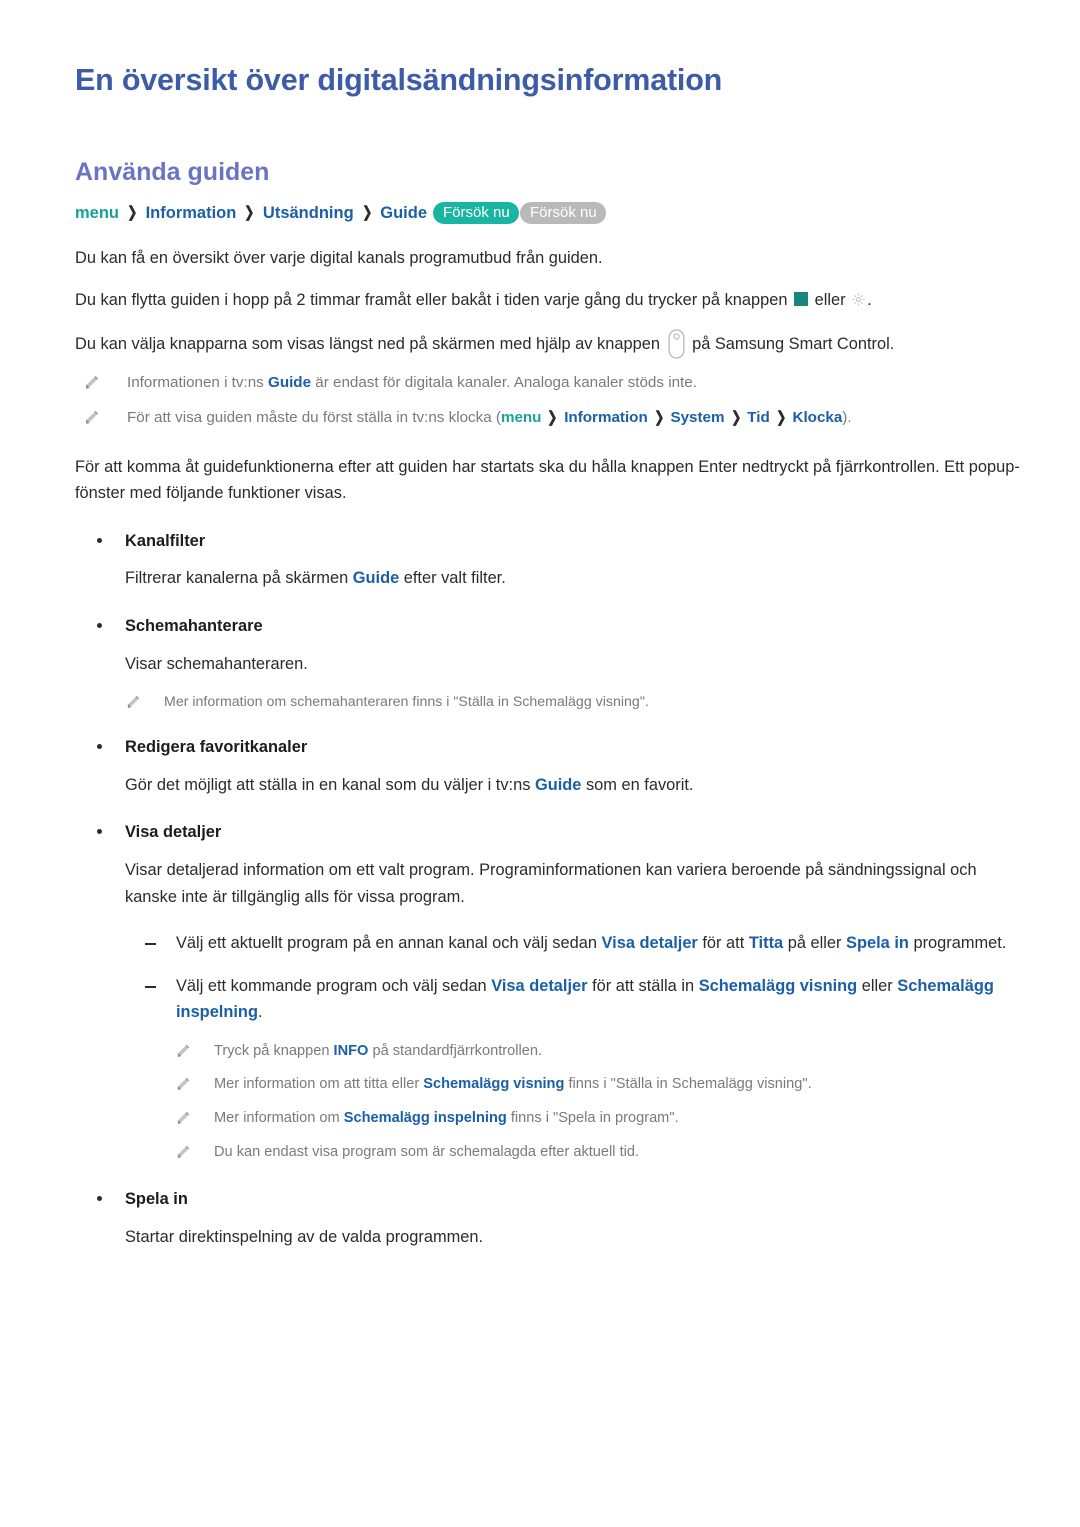  Describe the element at coordinates (191, 213) in the screenshot. I see `breadcrumb-item-information: Information` at that location.